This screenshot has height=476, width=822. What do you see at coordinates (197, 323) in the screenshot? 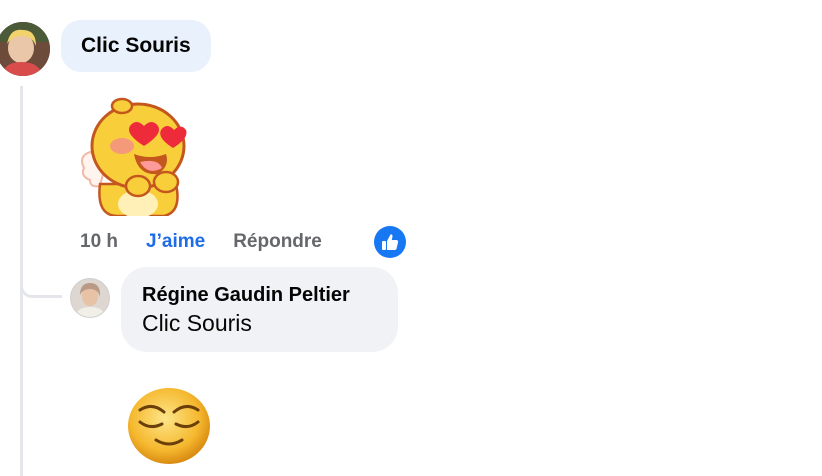
I see `reply-text: Clic Souris` at bounding box center [197, 323].